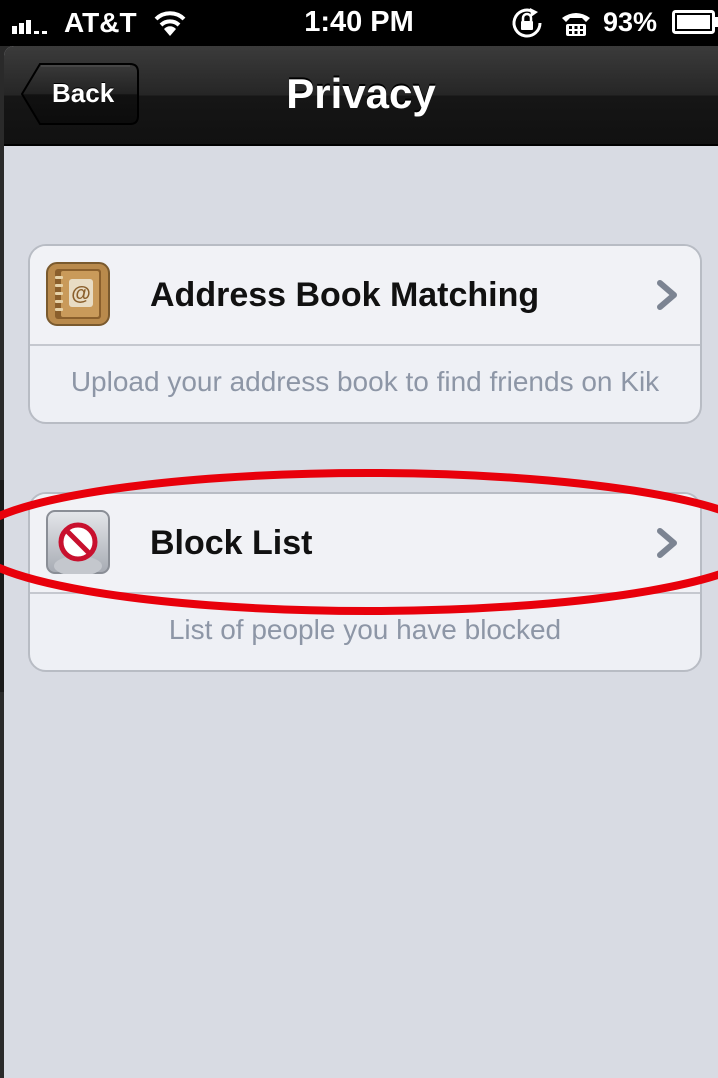  What do you see at coordinates (365, 629) in the screenshot?
I see `block-list-description: List of people you have blocked` at bounding box center [365, 629].